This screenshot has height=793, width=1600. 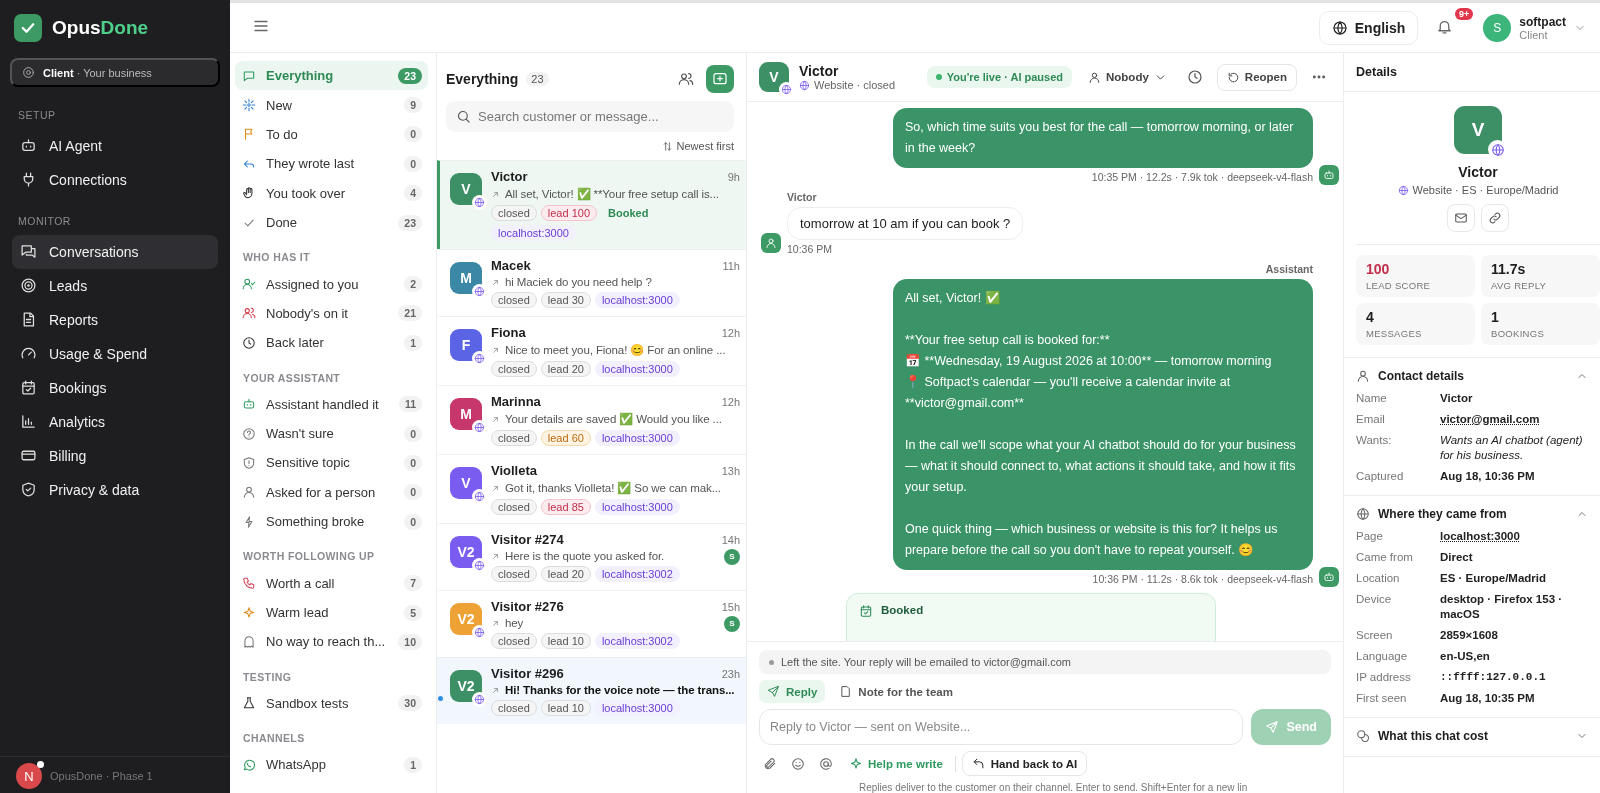 What do you see at coordinates (410, 75) in the screenshot?
I see `count-badge: 23` at bounding box center [410, 75].